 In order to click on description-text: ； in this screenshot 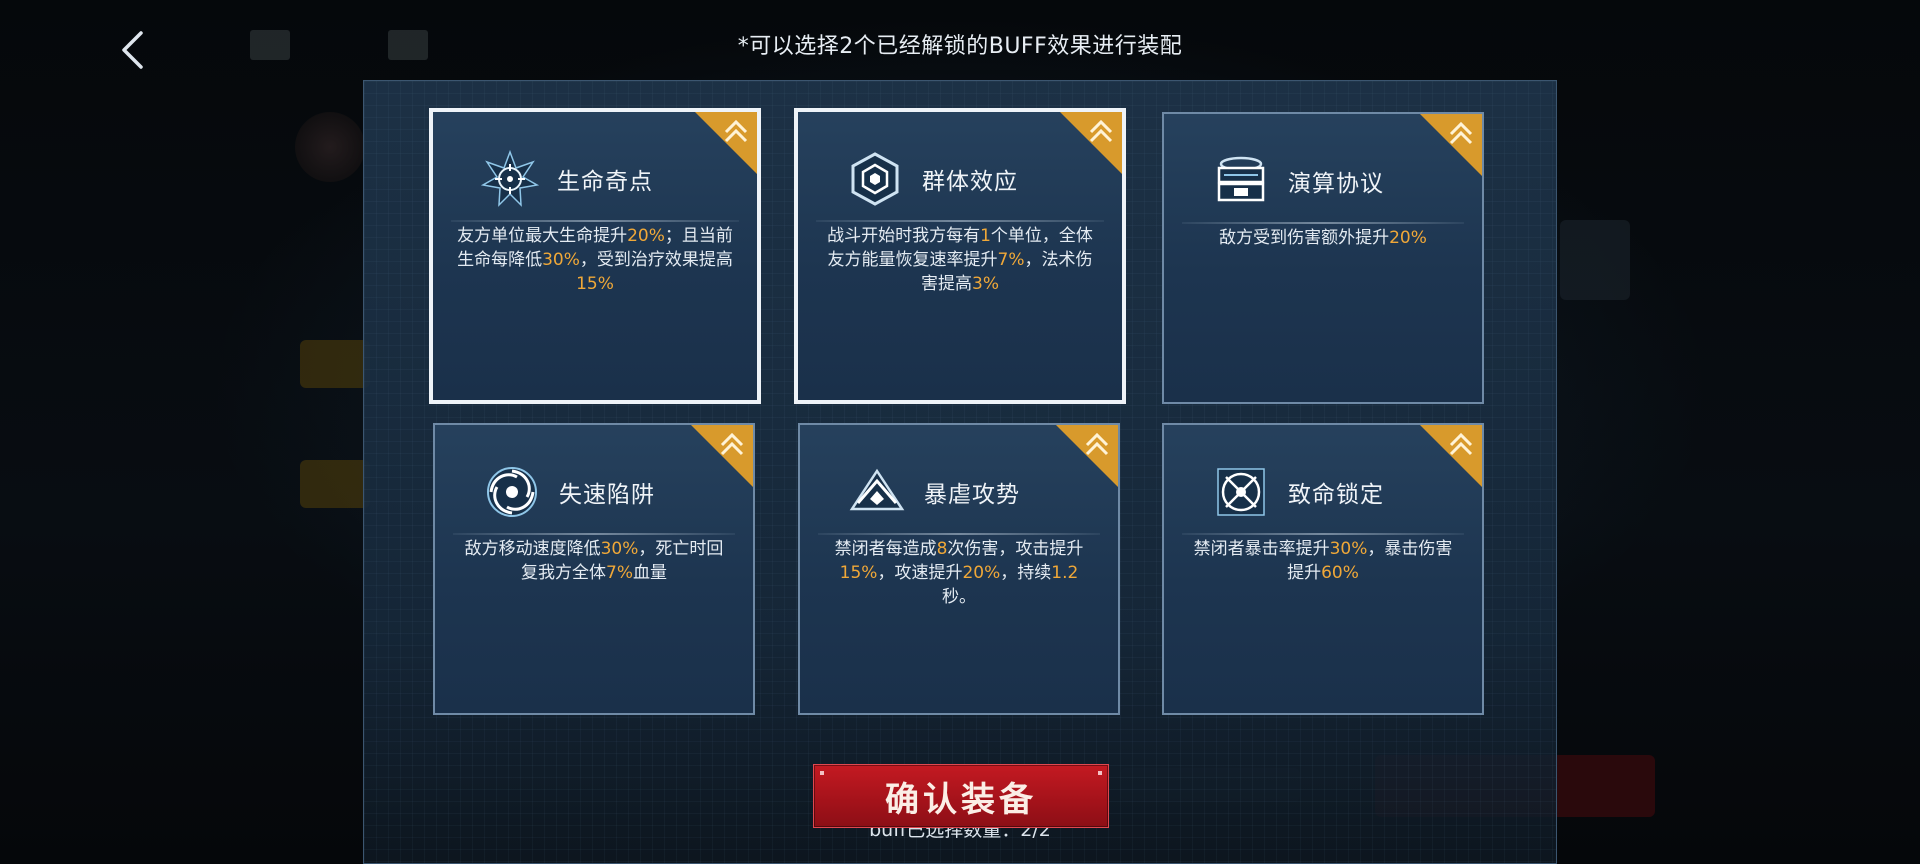, I will do `click(673, 236)`.